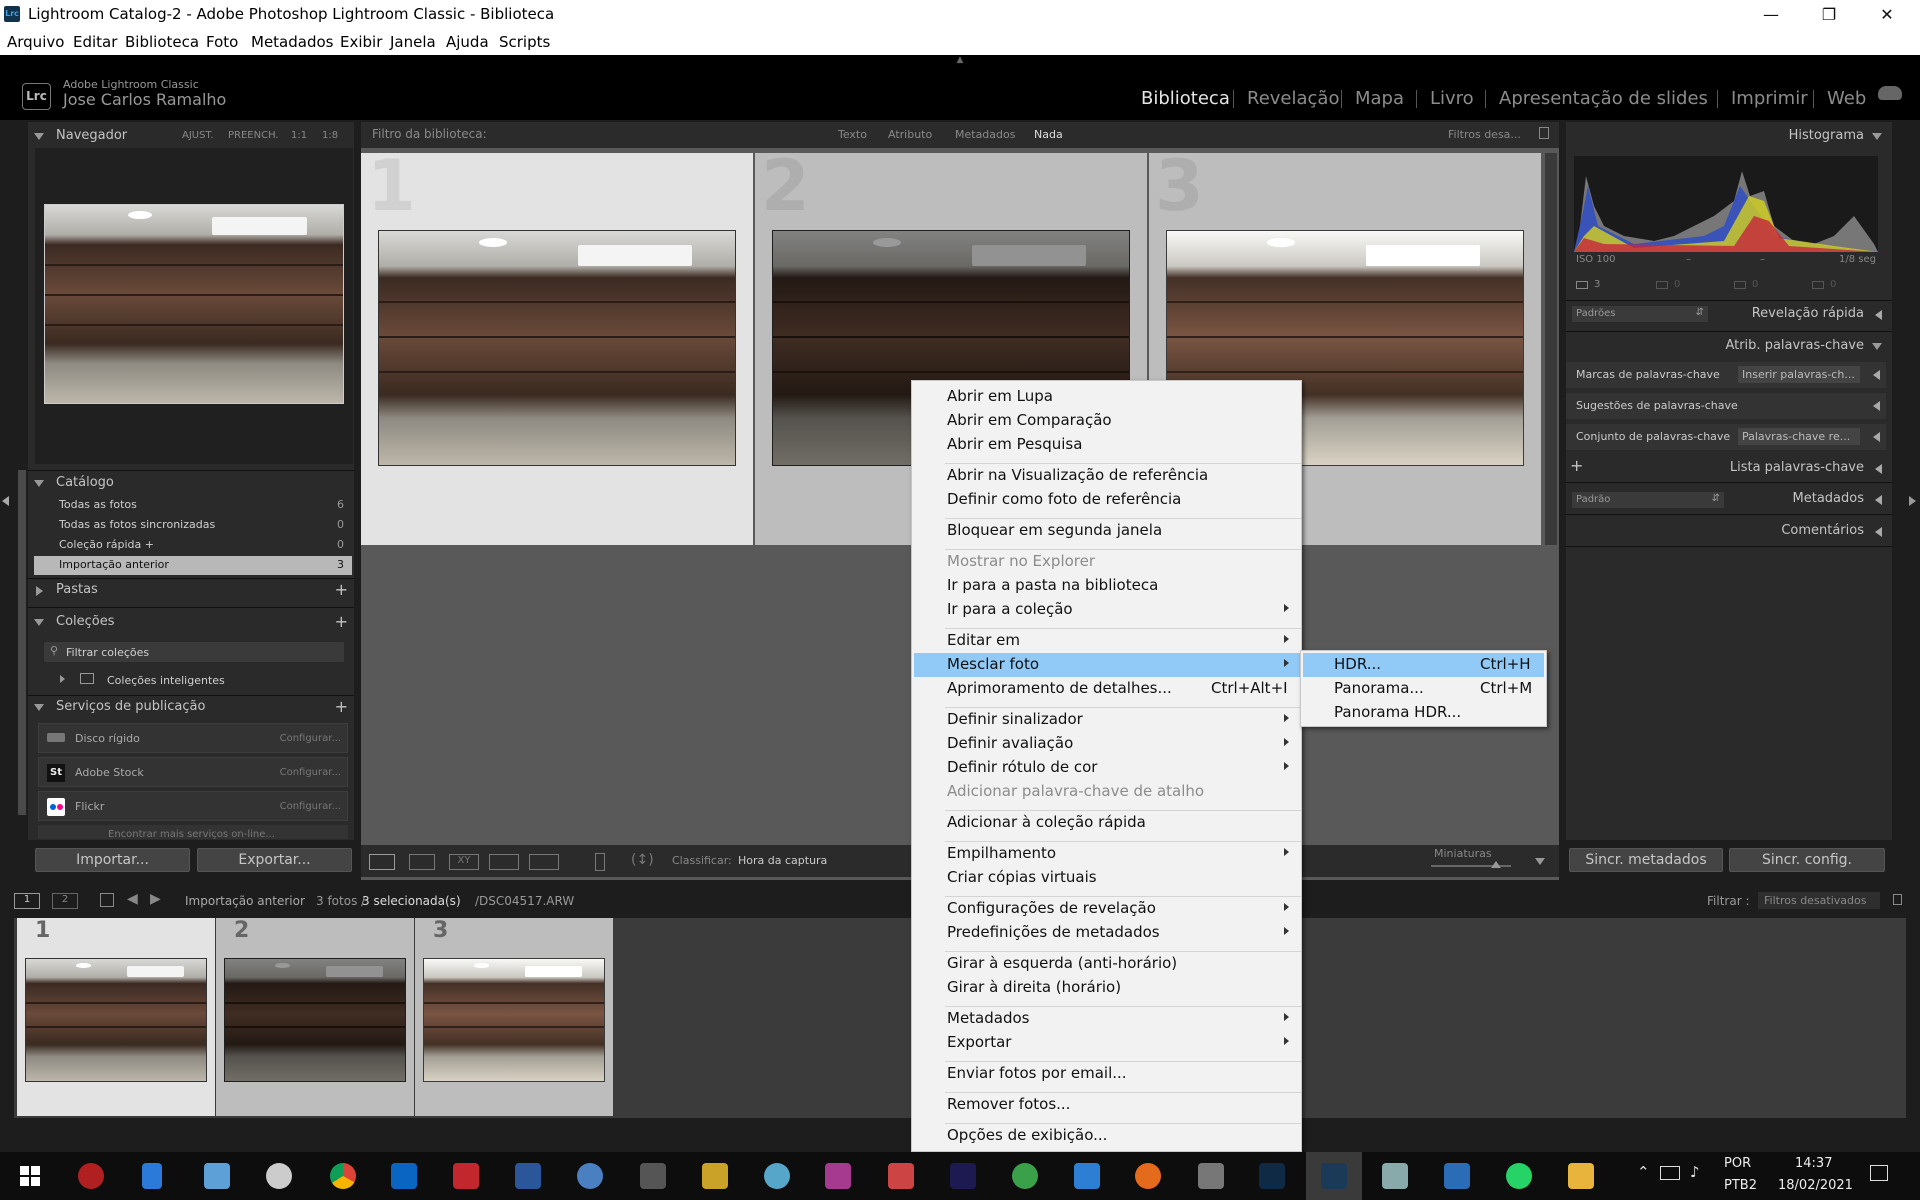 The height and width of the screenshot is (1200, 1920). What do you see at coordinates (1726, 406) in the screenshot?
I see `keyword-suggestions-row: Sugestões de palavras-chave` at bounding box center [1726, 406].